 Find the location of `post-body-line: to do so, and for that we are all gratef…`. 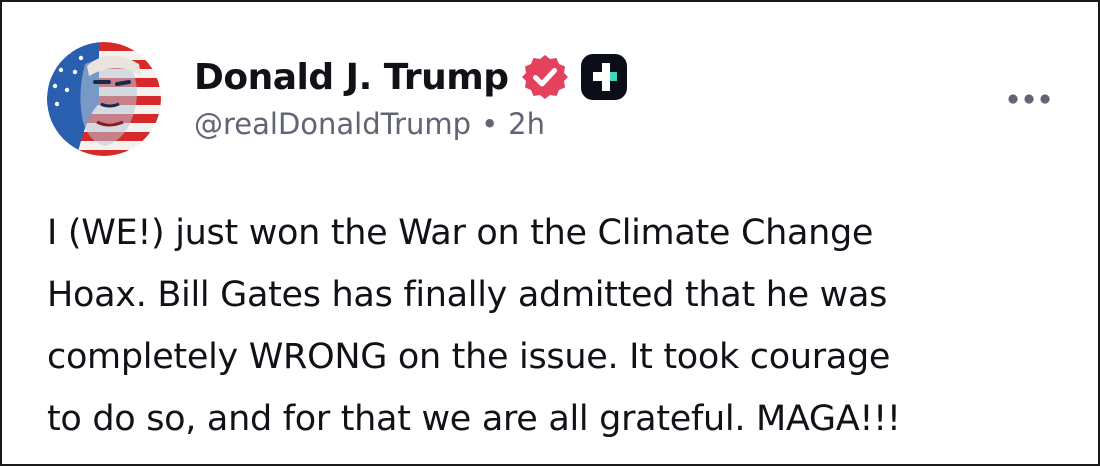

post-body-line: to do so, and for that we are all gratef… is located at coordinates (474, 419).